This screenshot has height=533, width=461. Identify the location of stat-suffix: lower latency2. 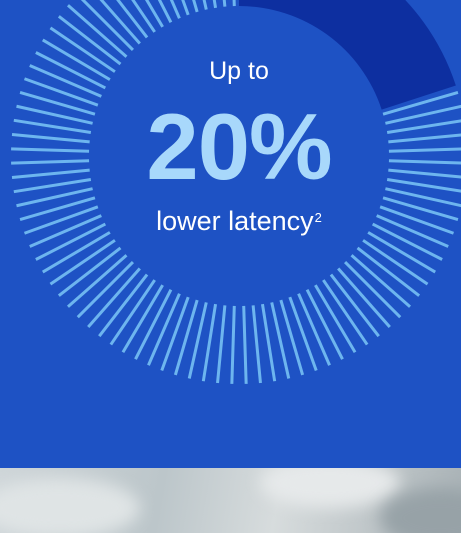
(230, 221).